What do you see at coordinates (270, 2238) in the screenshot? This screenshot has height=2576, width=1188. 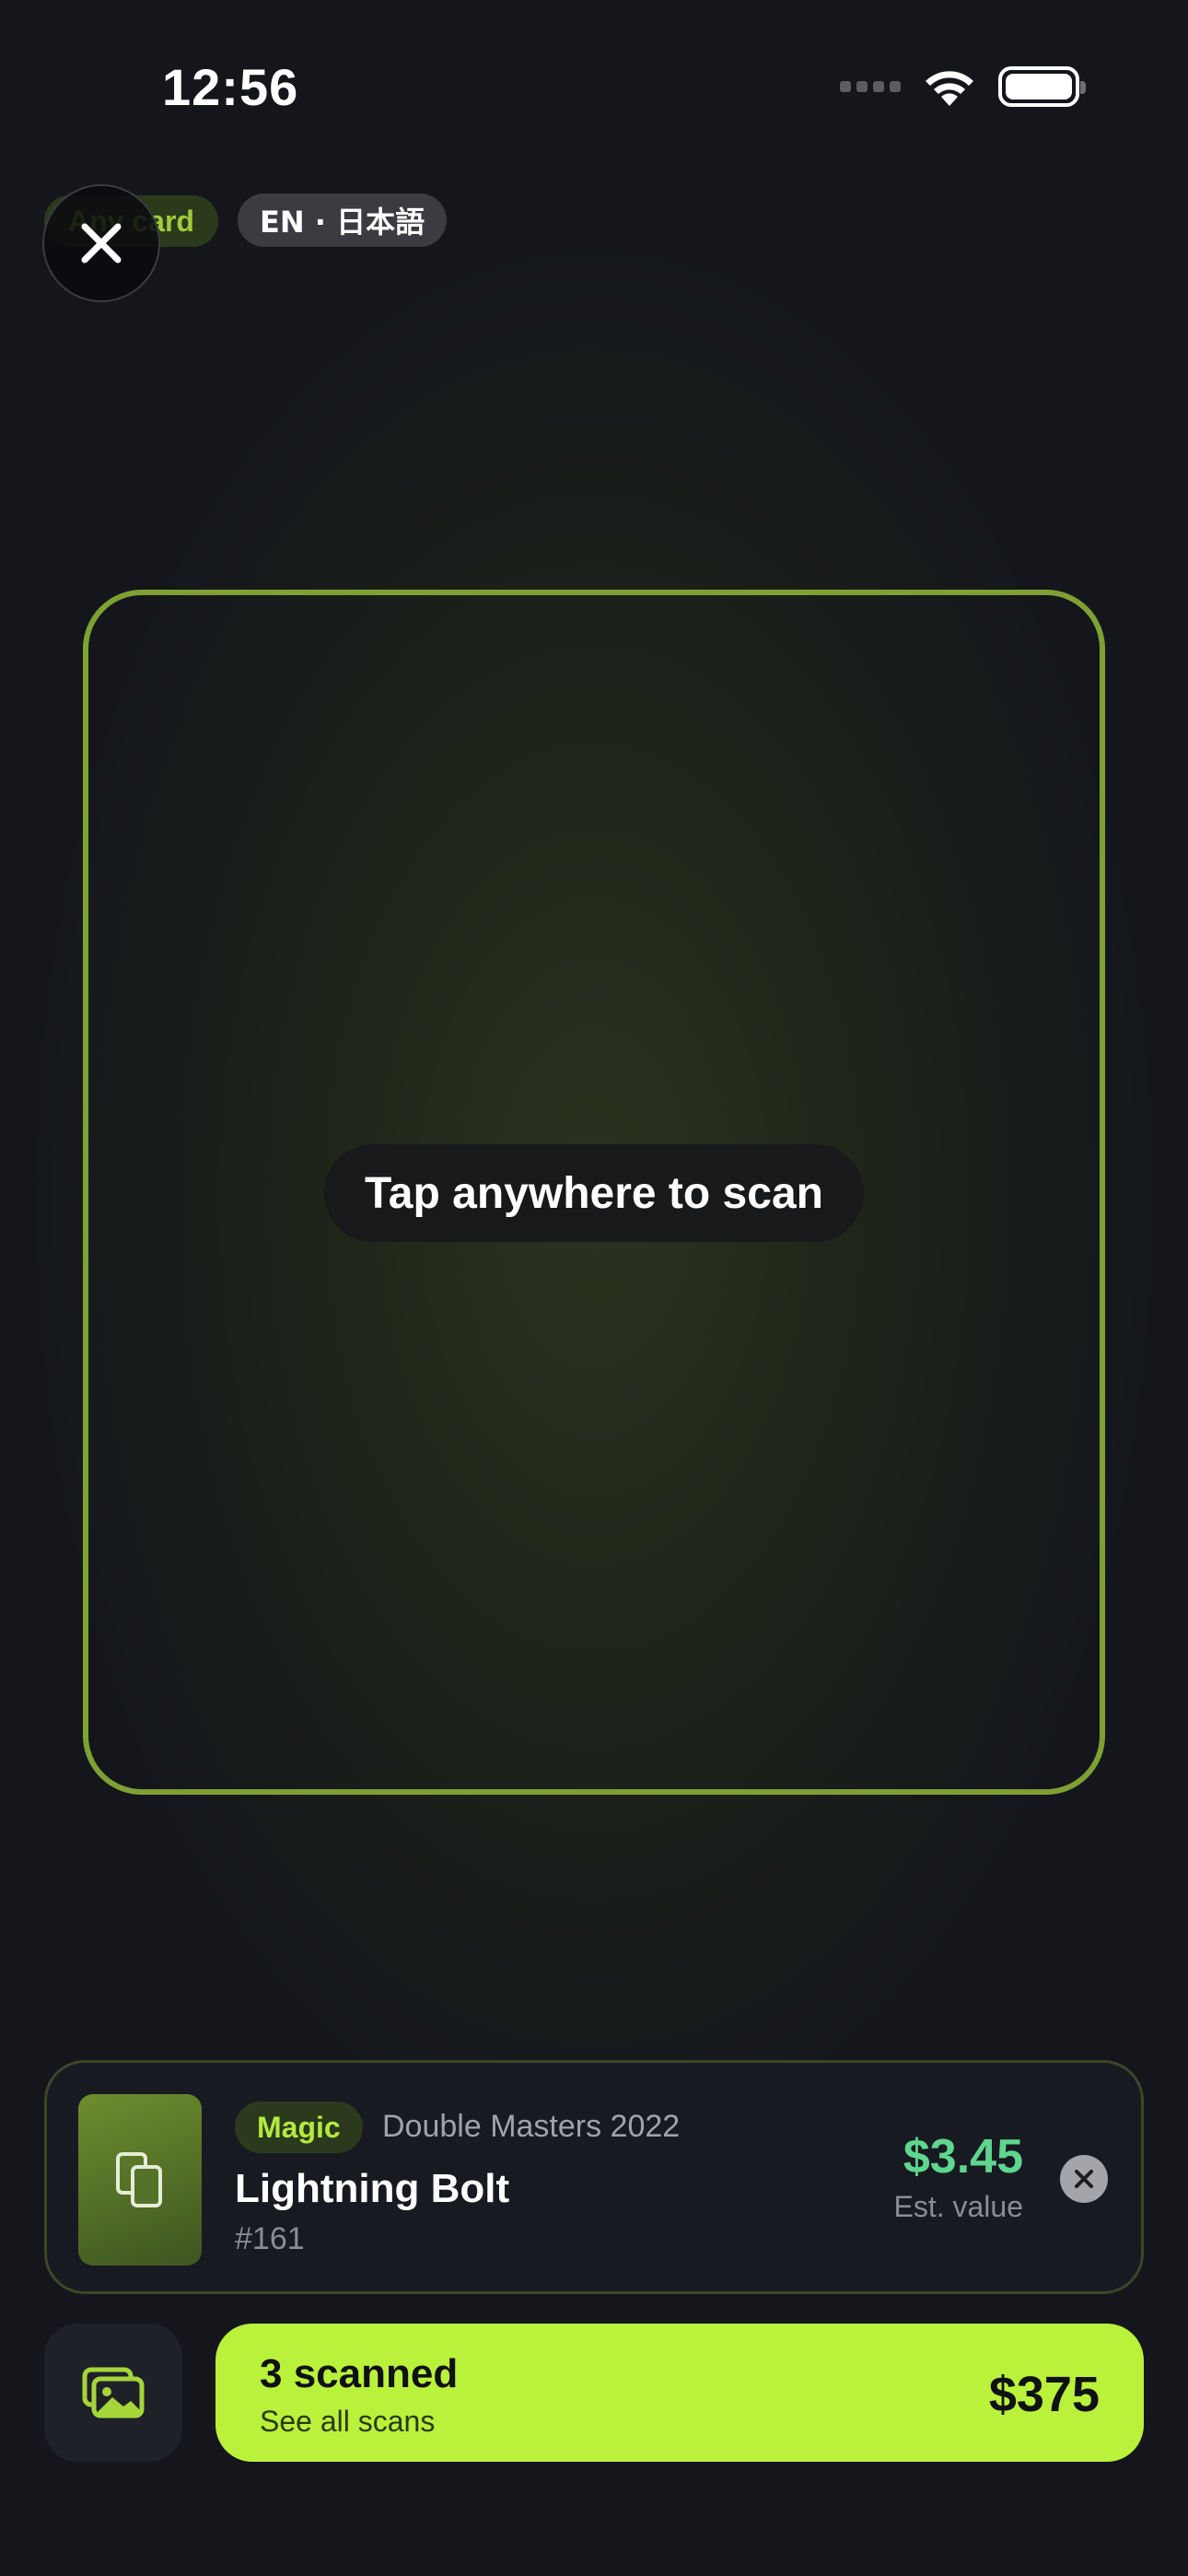 I see `card-number: #161` at bounding box center [270, 2238].